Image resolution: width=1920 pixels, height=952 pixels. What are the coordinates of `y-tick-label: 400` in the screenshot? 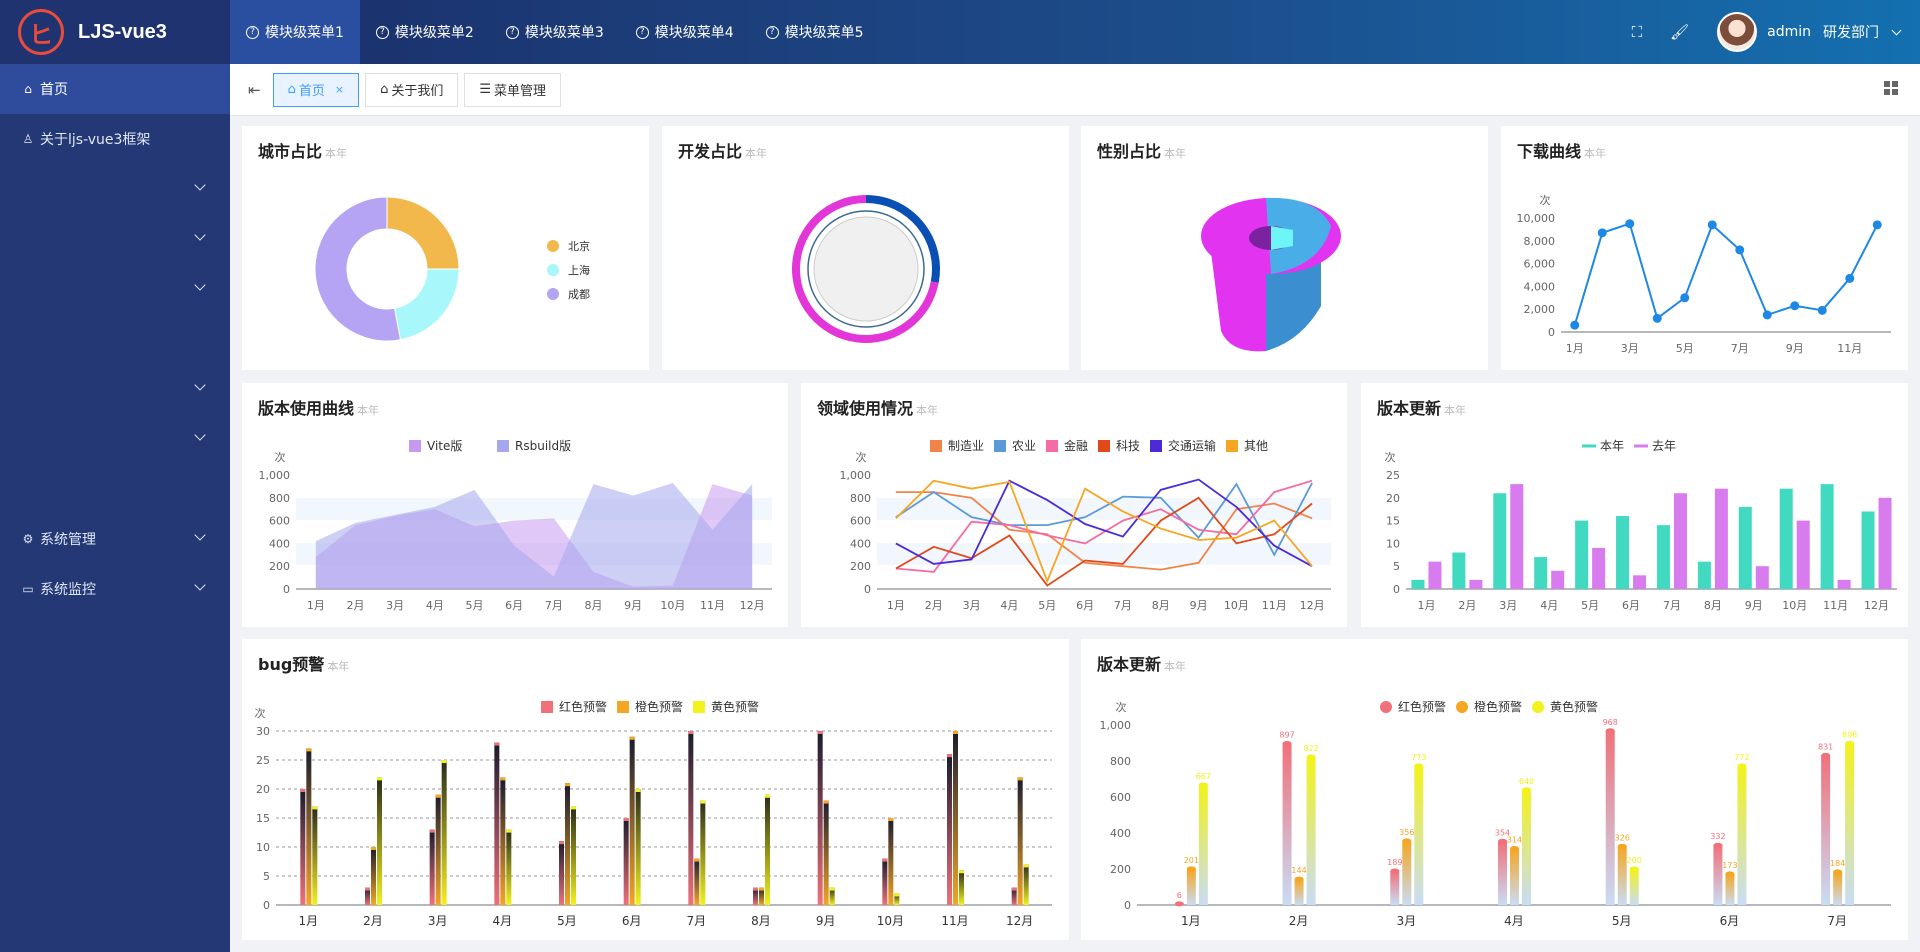 It's located at (279, 543).